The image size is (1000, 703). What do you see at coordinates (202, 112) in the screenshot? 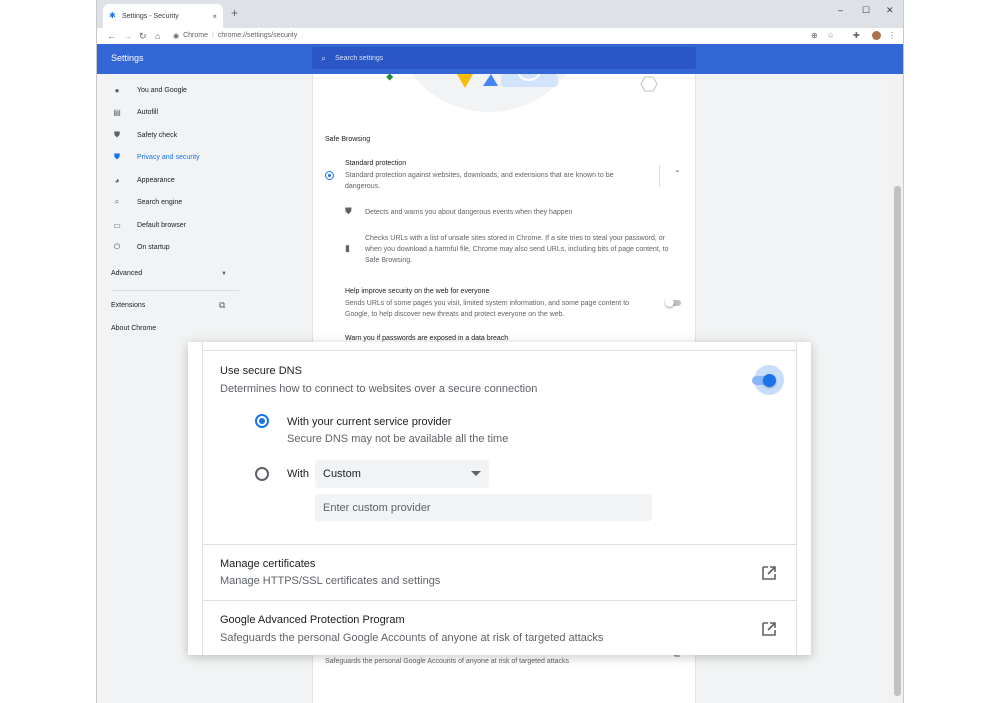
I see `sidebar-item-autofill: ▤ Autofill` at bounding box center [202, 112].